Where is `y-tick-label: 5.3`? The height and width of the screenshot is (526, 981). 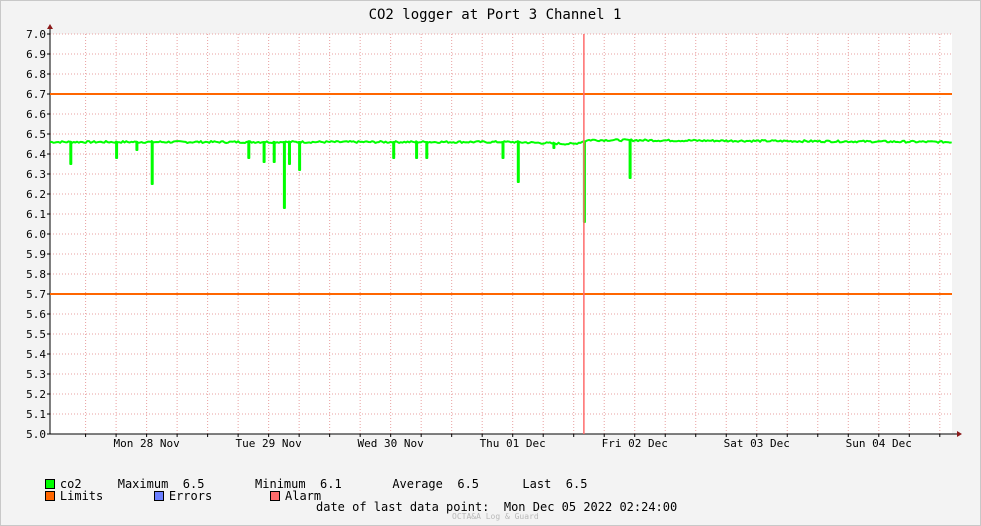
y-tick-label: 5.3 is located at coordinates (36, 374).